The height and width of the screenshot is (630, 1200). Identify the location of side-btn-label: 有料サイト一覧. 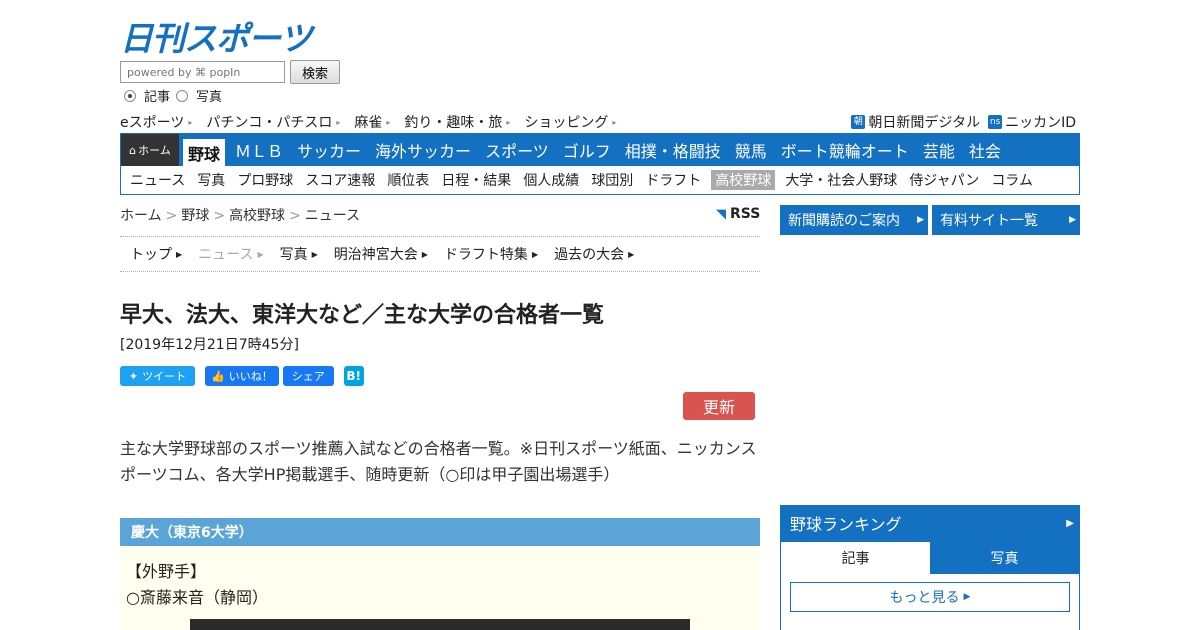
(989, 221).